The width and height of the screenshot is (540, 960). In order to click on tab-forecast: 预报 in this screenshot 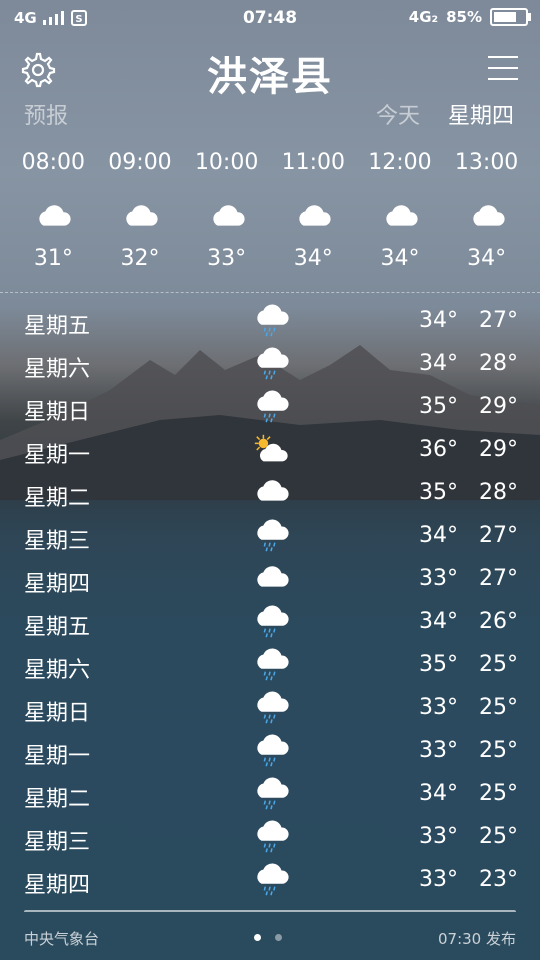, I will do `click(46, 114)`.